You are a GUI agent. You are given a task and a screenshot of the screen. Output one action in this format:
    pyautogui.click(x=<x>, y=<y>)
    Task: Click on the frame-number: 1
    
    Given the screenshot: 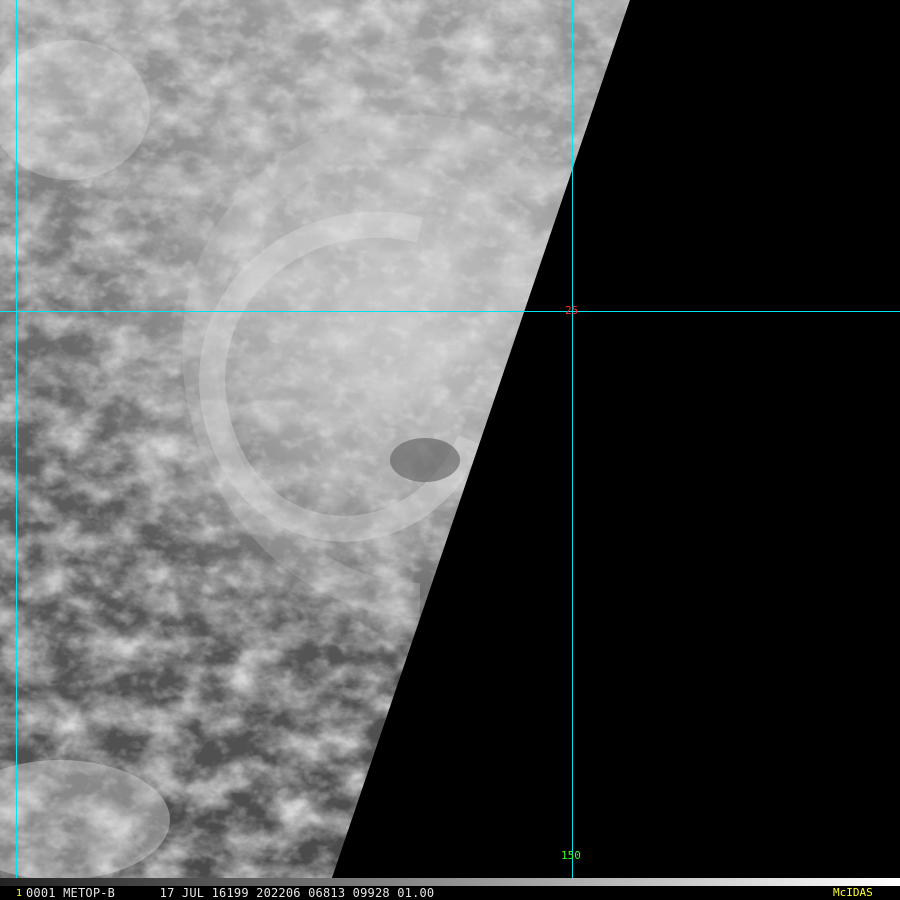 What is the action you would take?
    pyautogui.click(x=19, y=893)
    